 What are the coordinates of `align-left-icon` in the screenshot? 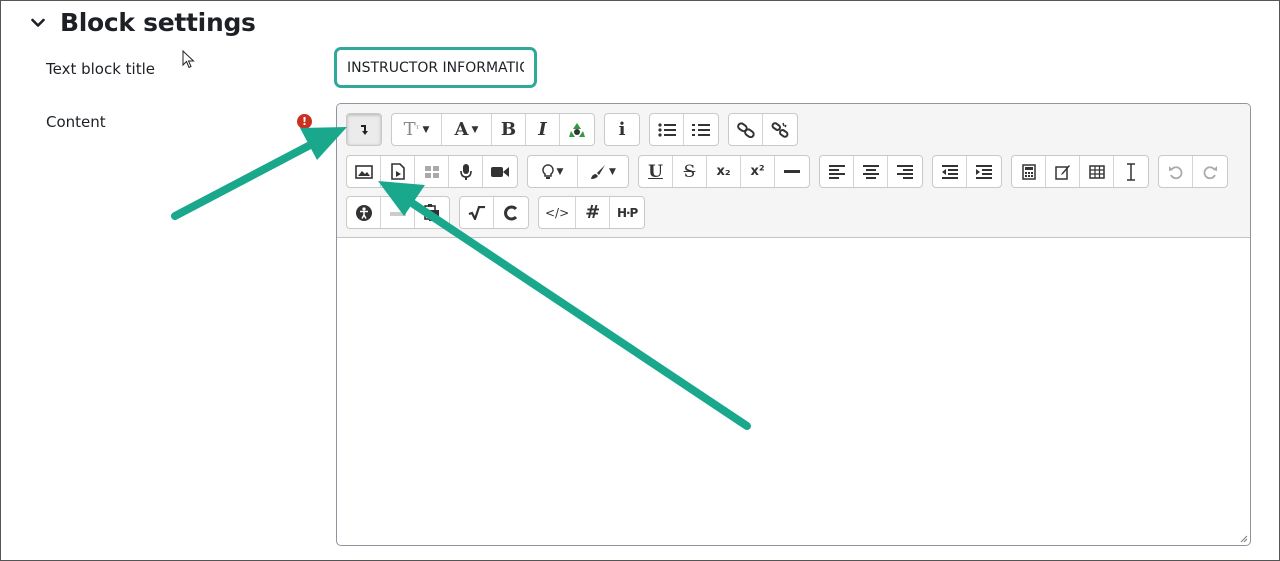 It's located at (837, 171).